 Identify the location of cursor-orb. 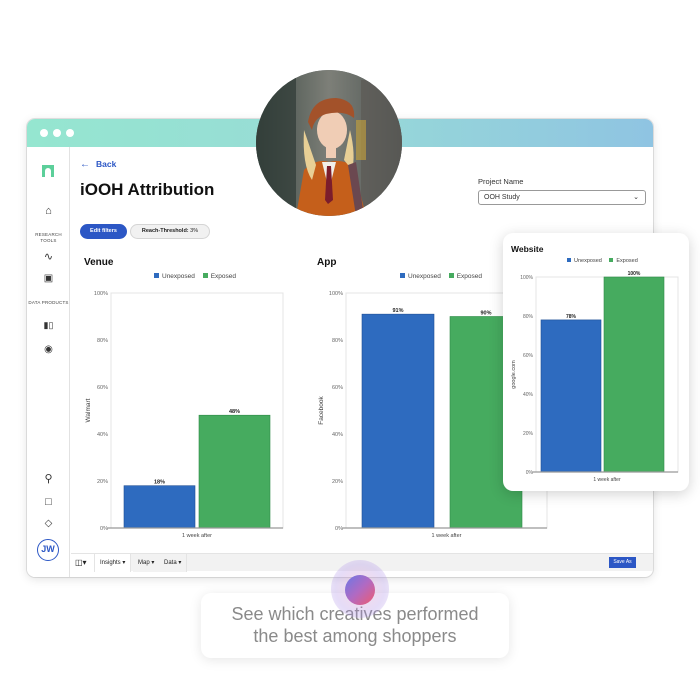
(360, 590).